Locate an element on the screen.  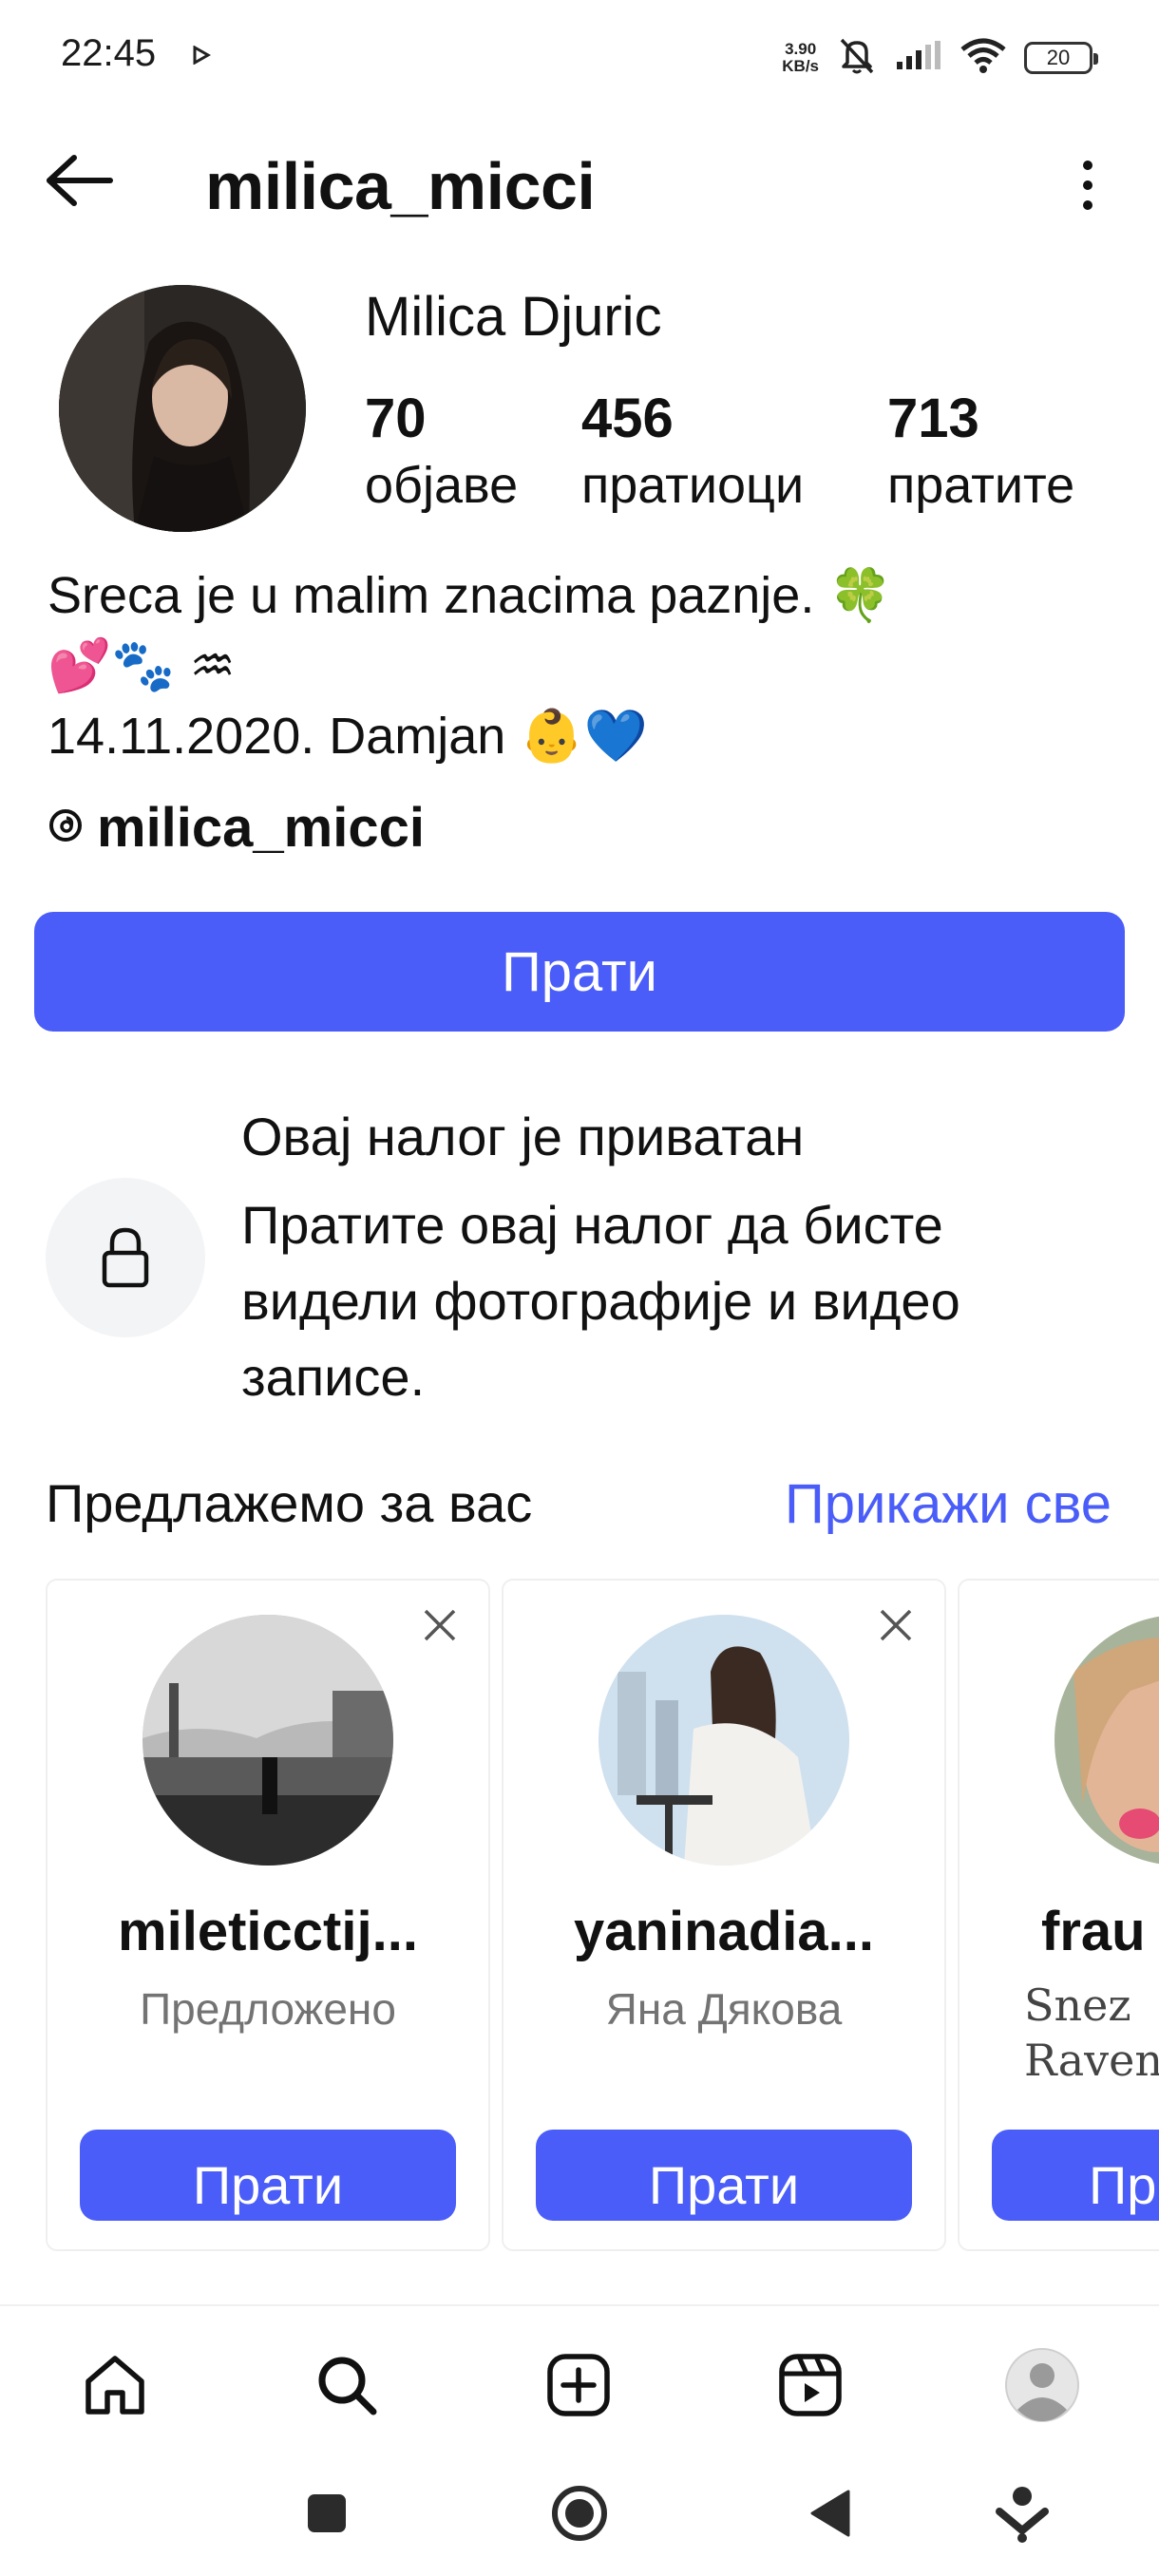
bio-line: Sreca je u malim znacima paznje. 🍀 is located at coordinates (470, 595).